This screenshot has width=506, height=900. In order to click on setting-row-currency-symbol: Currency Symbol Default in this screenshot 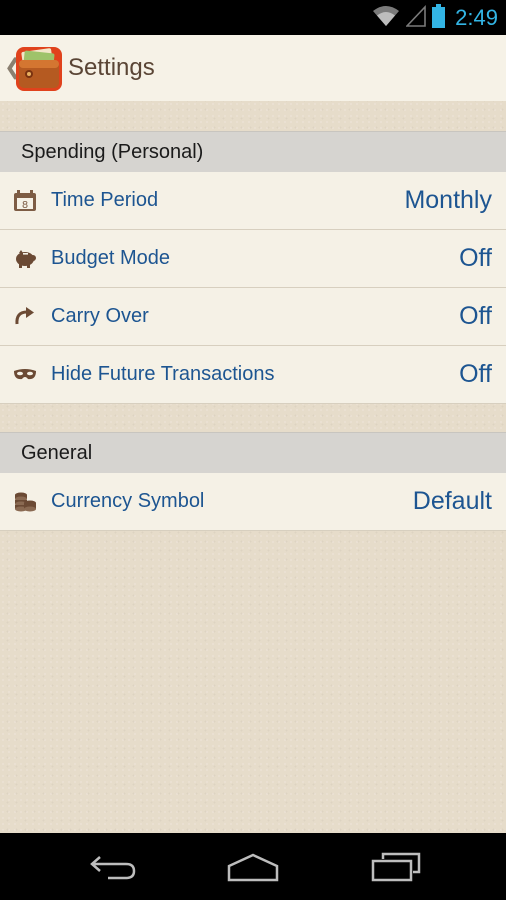, I will do `click(253, 502)`.